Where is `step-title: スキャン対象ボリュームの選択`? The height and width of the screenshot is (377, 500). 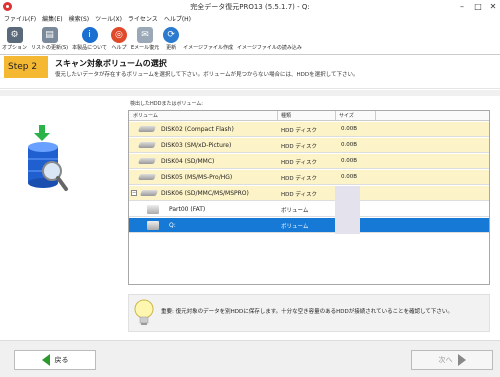
step-title: スキャン対象ボリュームの選択 is located at coordinates (111, 63).